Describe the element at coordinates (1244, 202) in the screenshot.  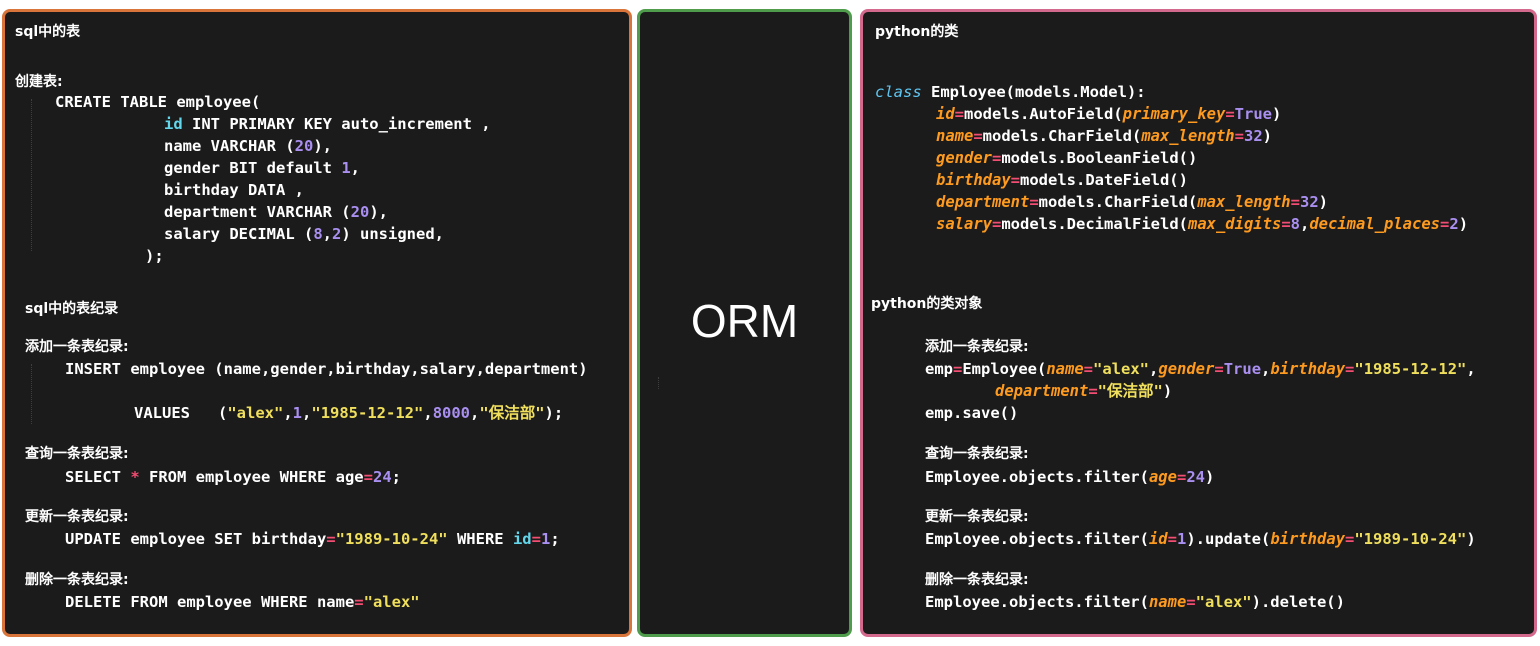
I see `token: max_length` at that location.